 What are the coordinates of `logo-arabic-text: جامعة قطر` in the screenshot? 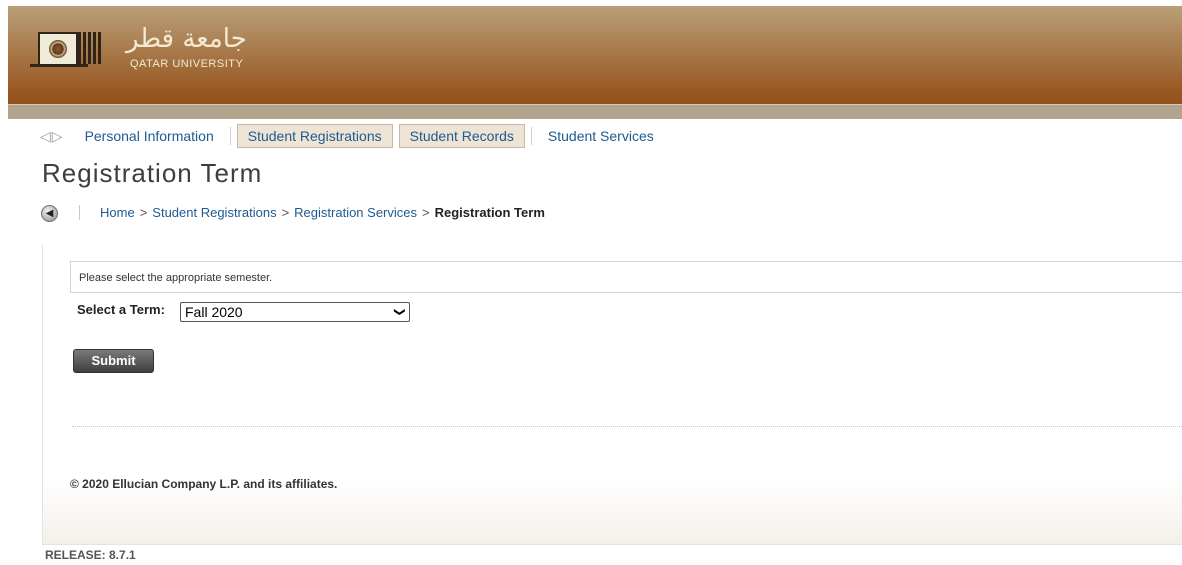 It's located at (186, 39).